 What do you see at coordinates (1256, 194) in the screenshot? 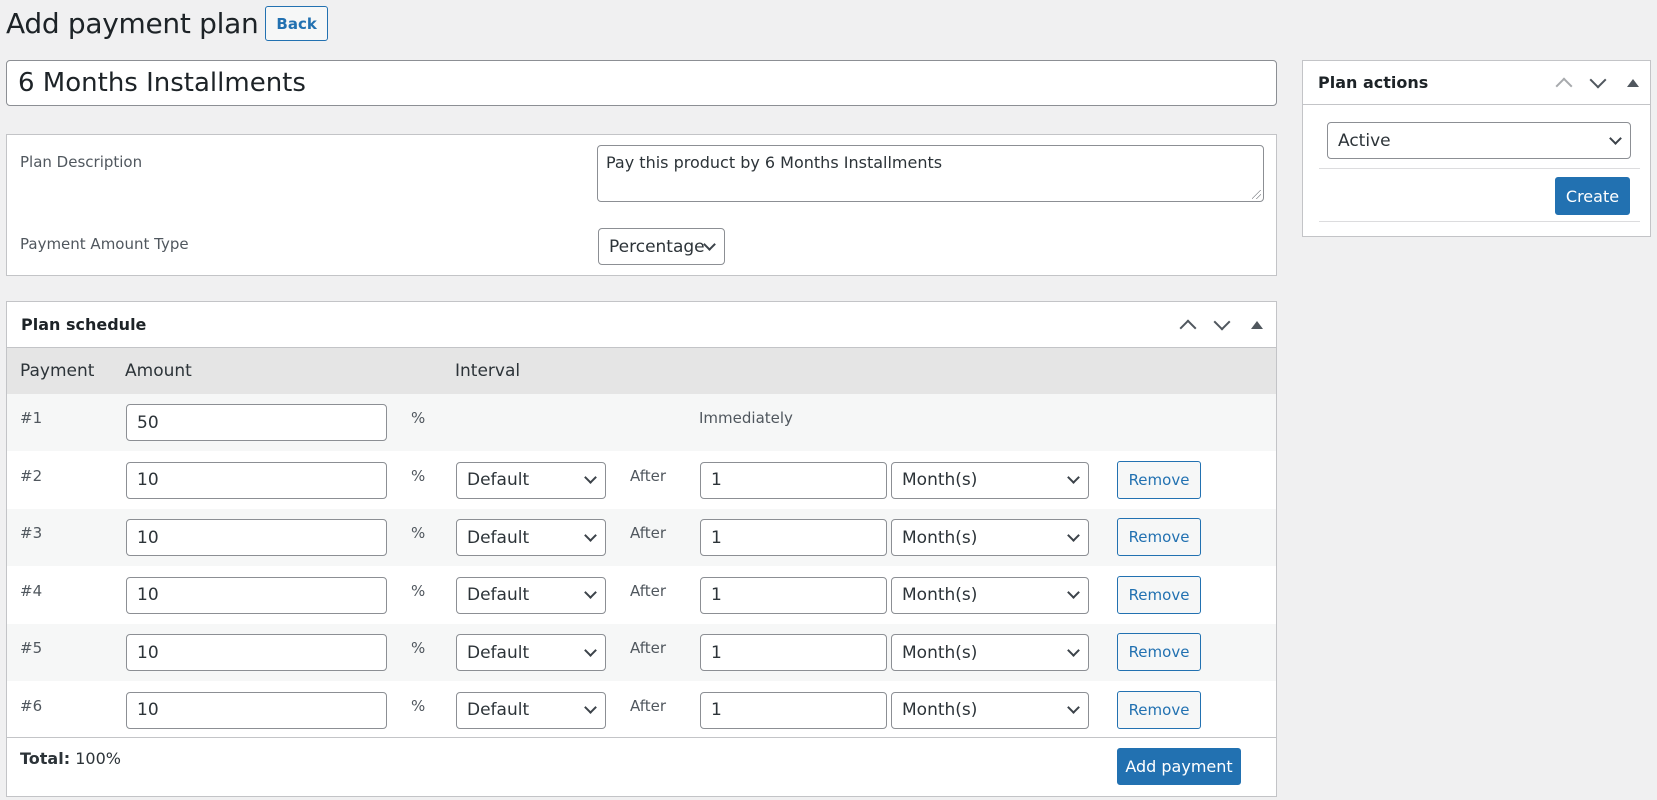
I see `resize-grip-icon` at bounding box center [1256, 194].